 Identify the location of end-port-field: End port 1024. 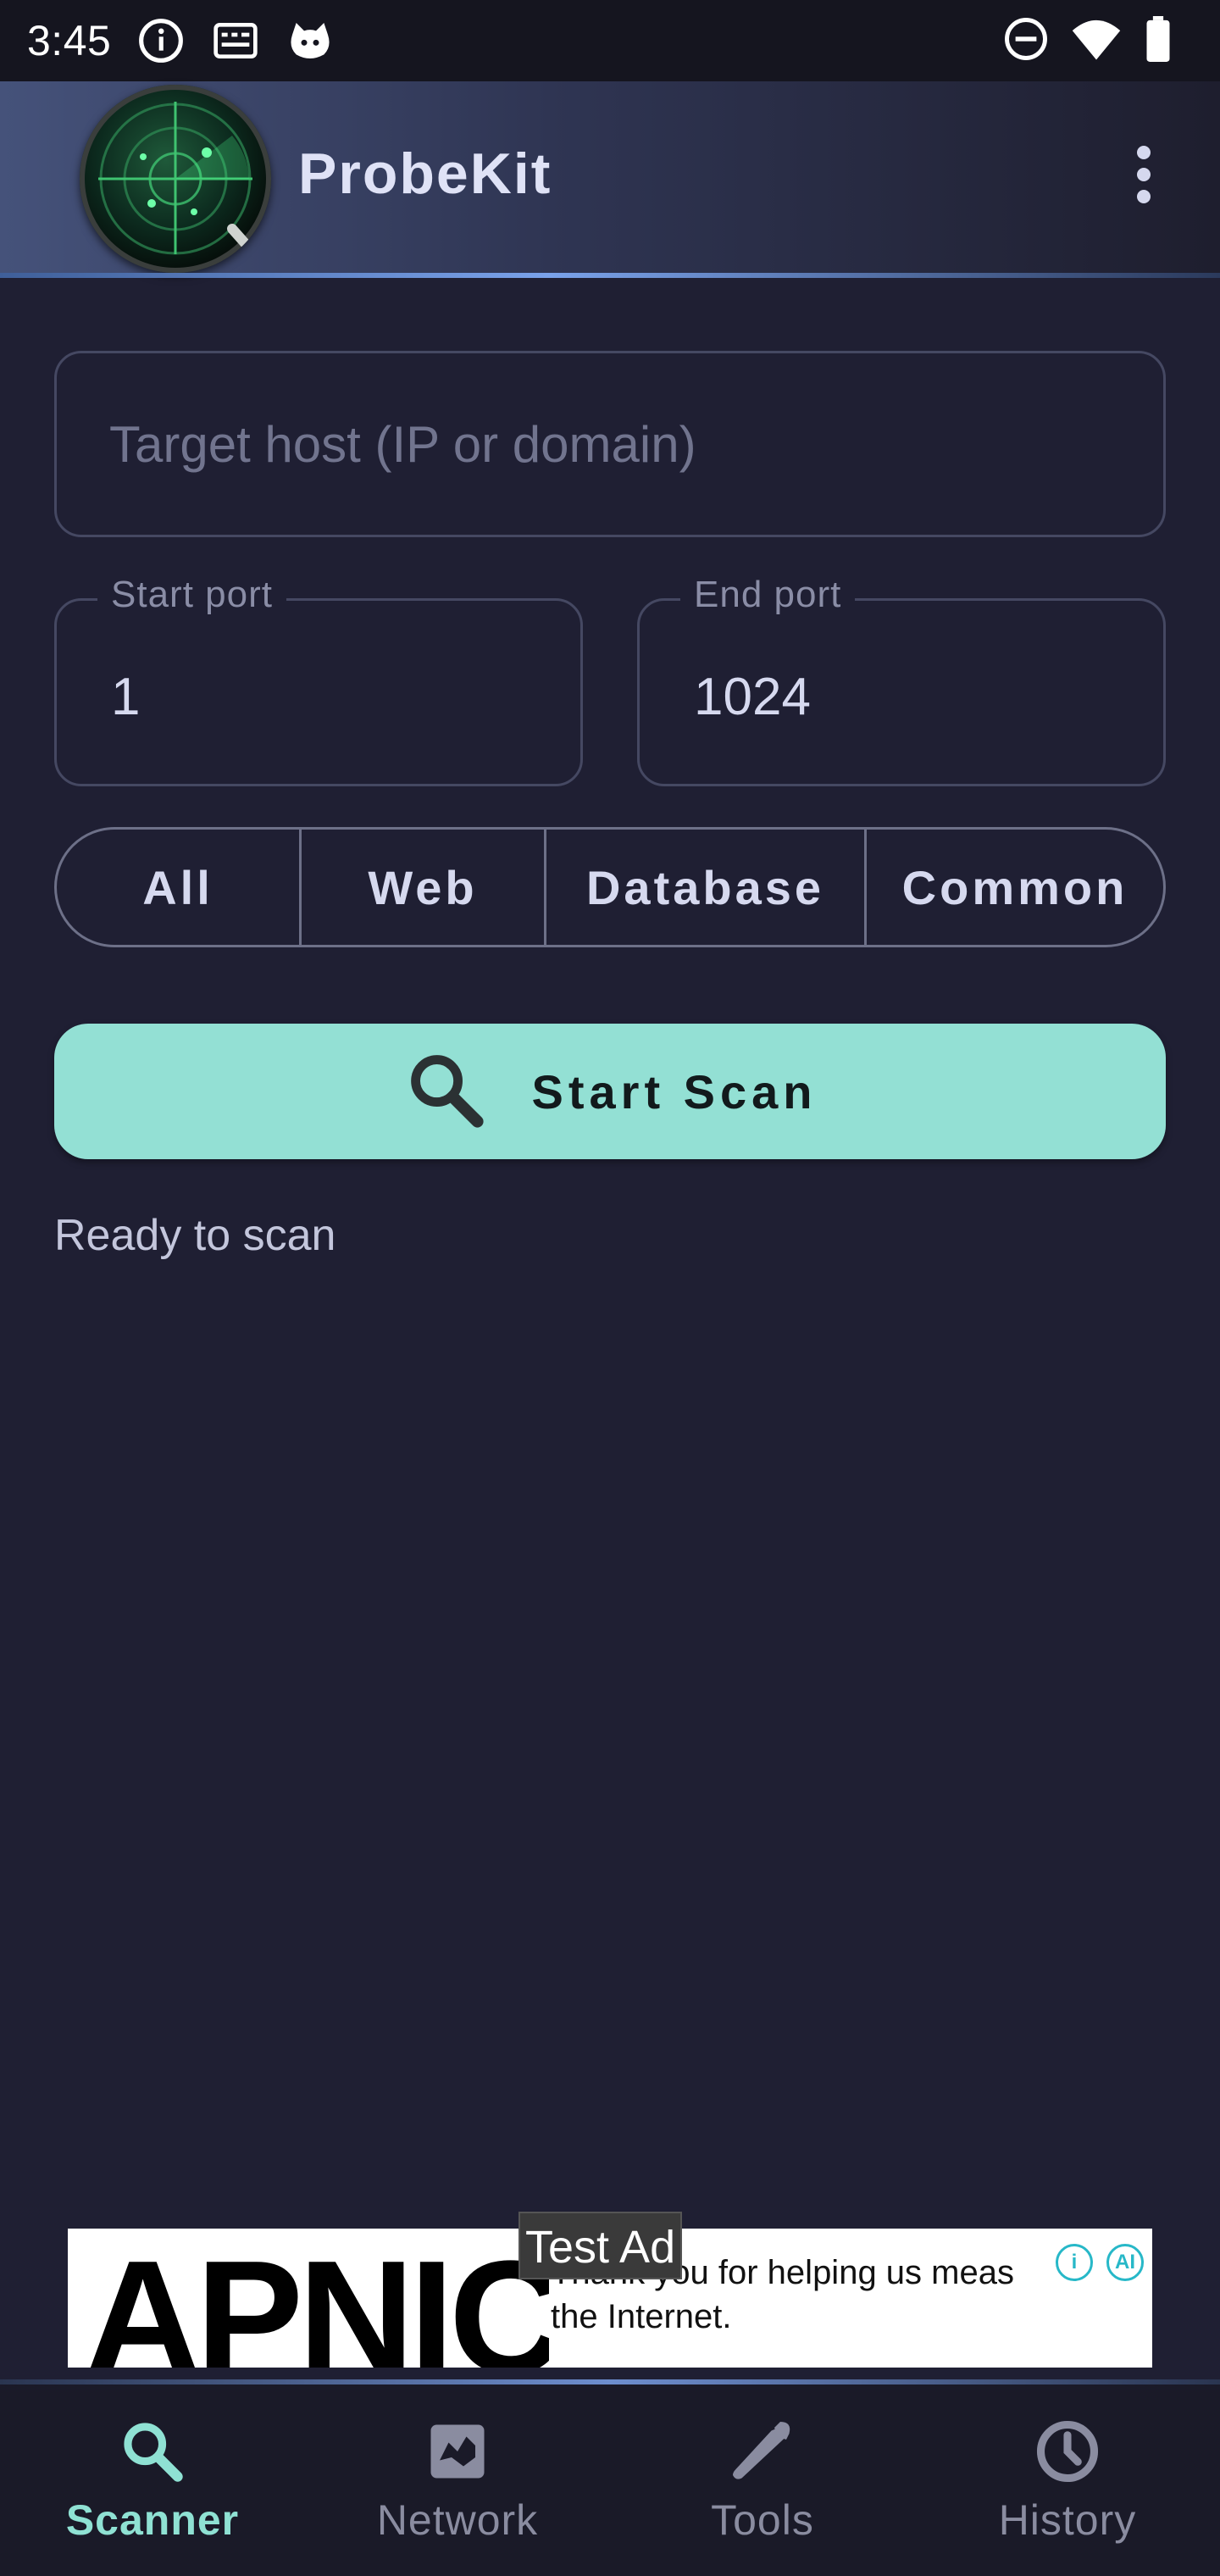
(901, 680).